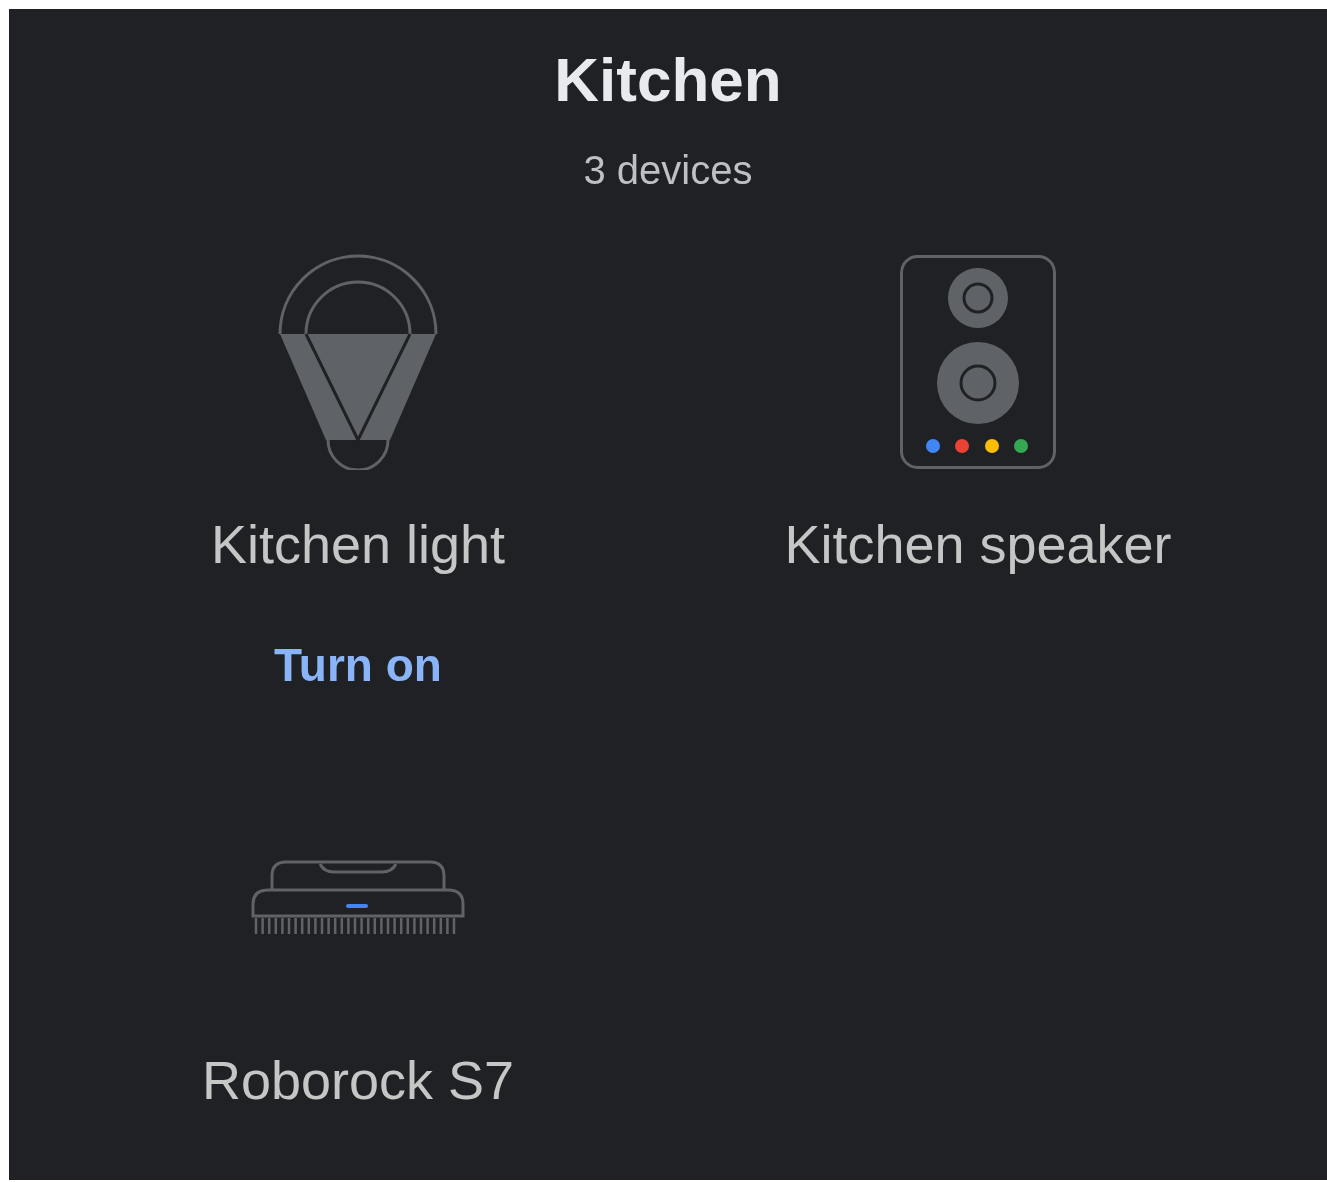 The height and width of the screenshot is (1182, 1327). Describe the element at coordinates (358, 1080) in the screenshot. I see `device-name: Roborock S7` at that location.